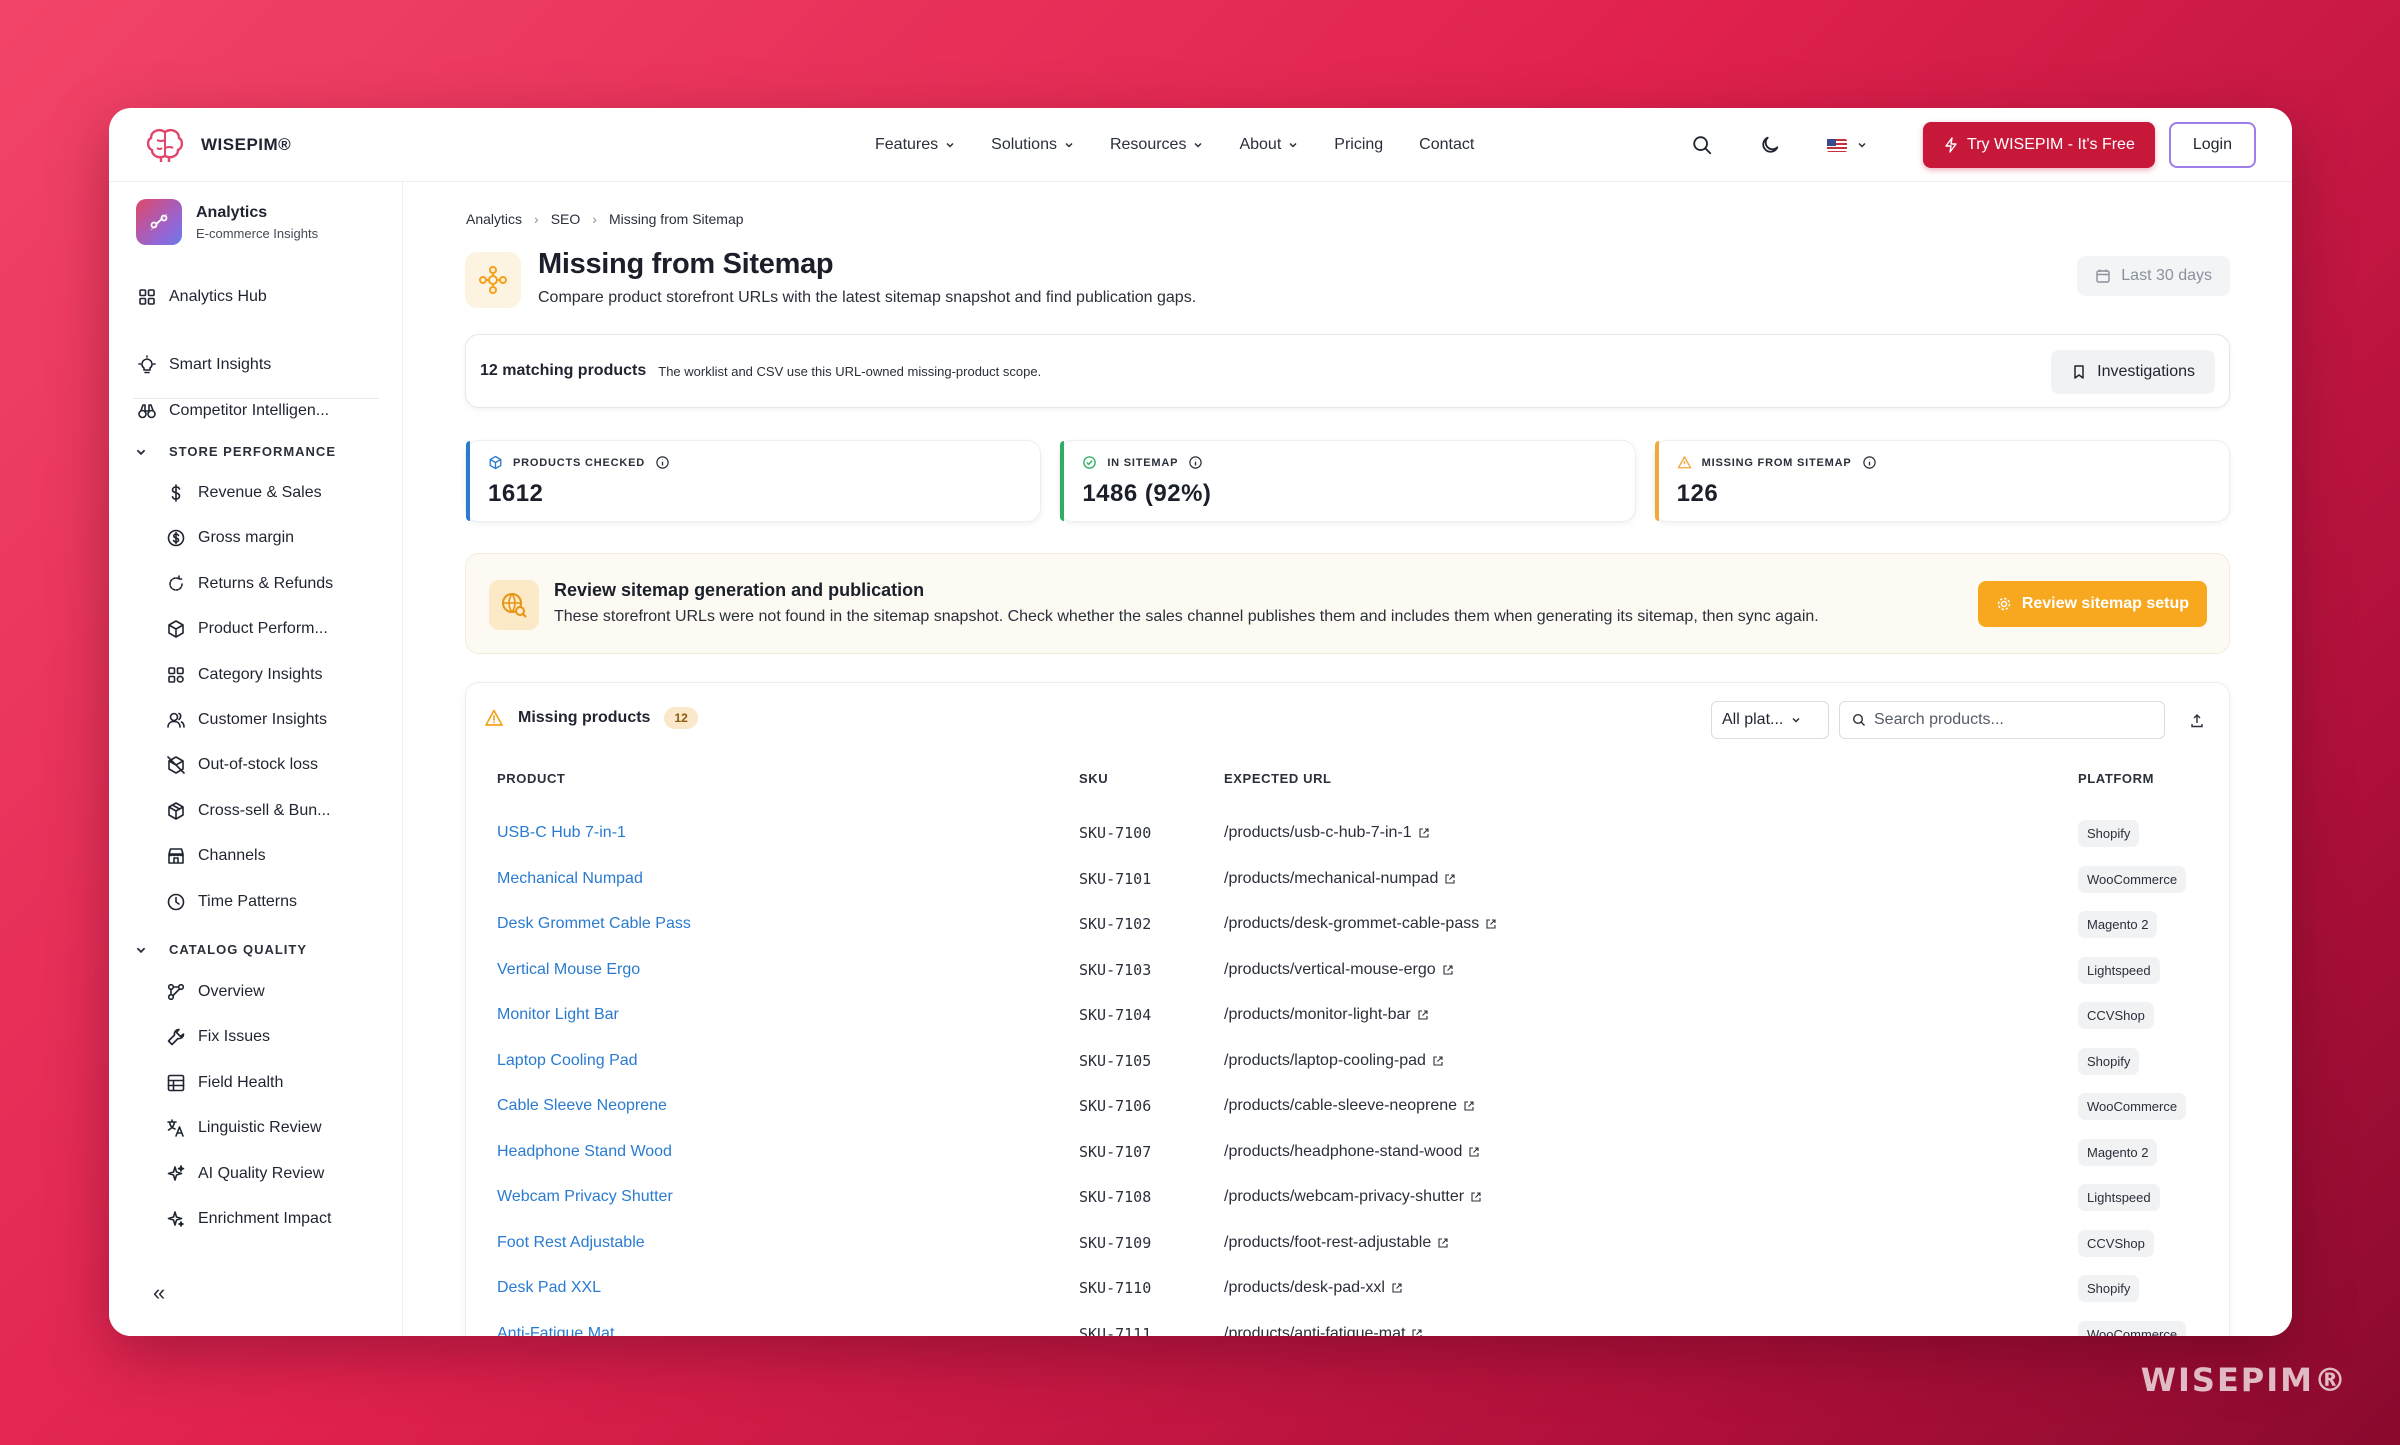 This screenshot has height=1445, width=2400. Describe the element at coordinates (1278, 778) in the screenshot. I see `column-header-expected-url: EXPECTED URL` at that location.